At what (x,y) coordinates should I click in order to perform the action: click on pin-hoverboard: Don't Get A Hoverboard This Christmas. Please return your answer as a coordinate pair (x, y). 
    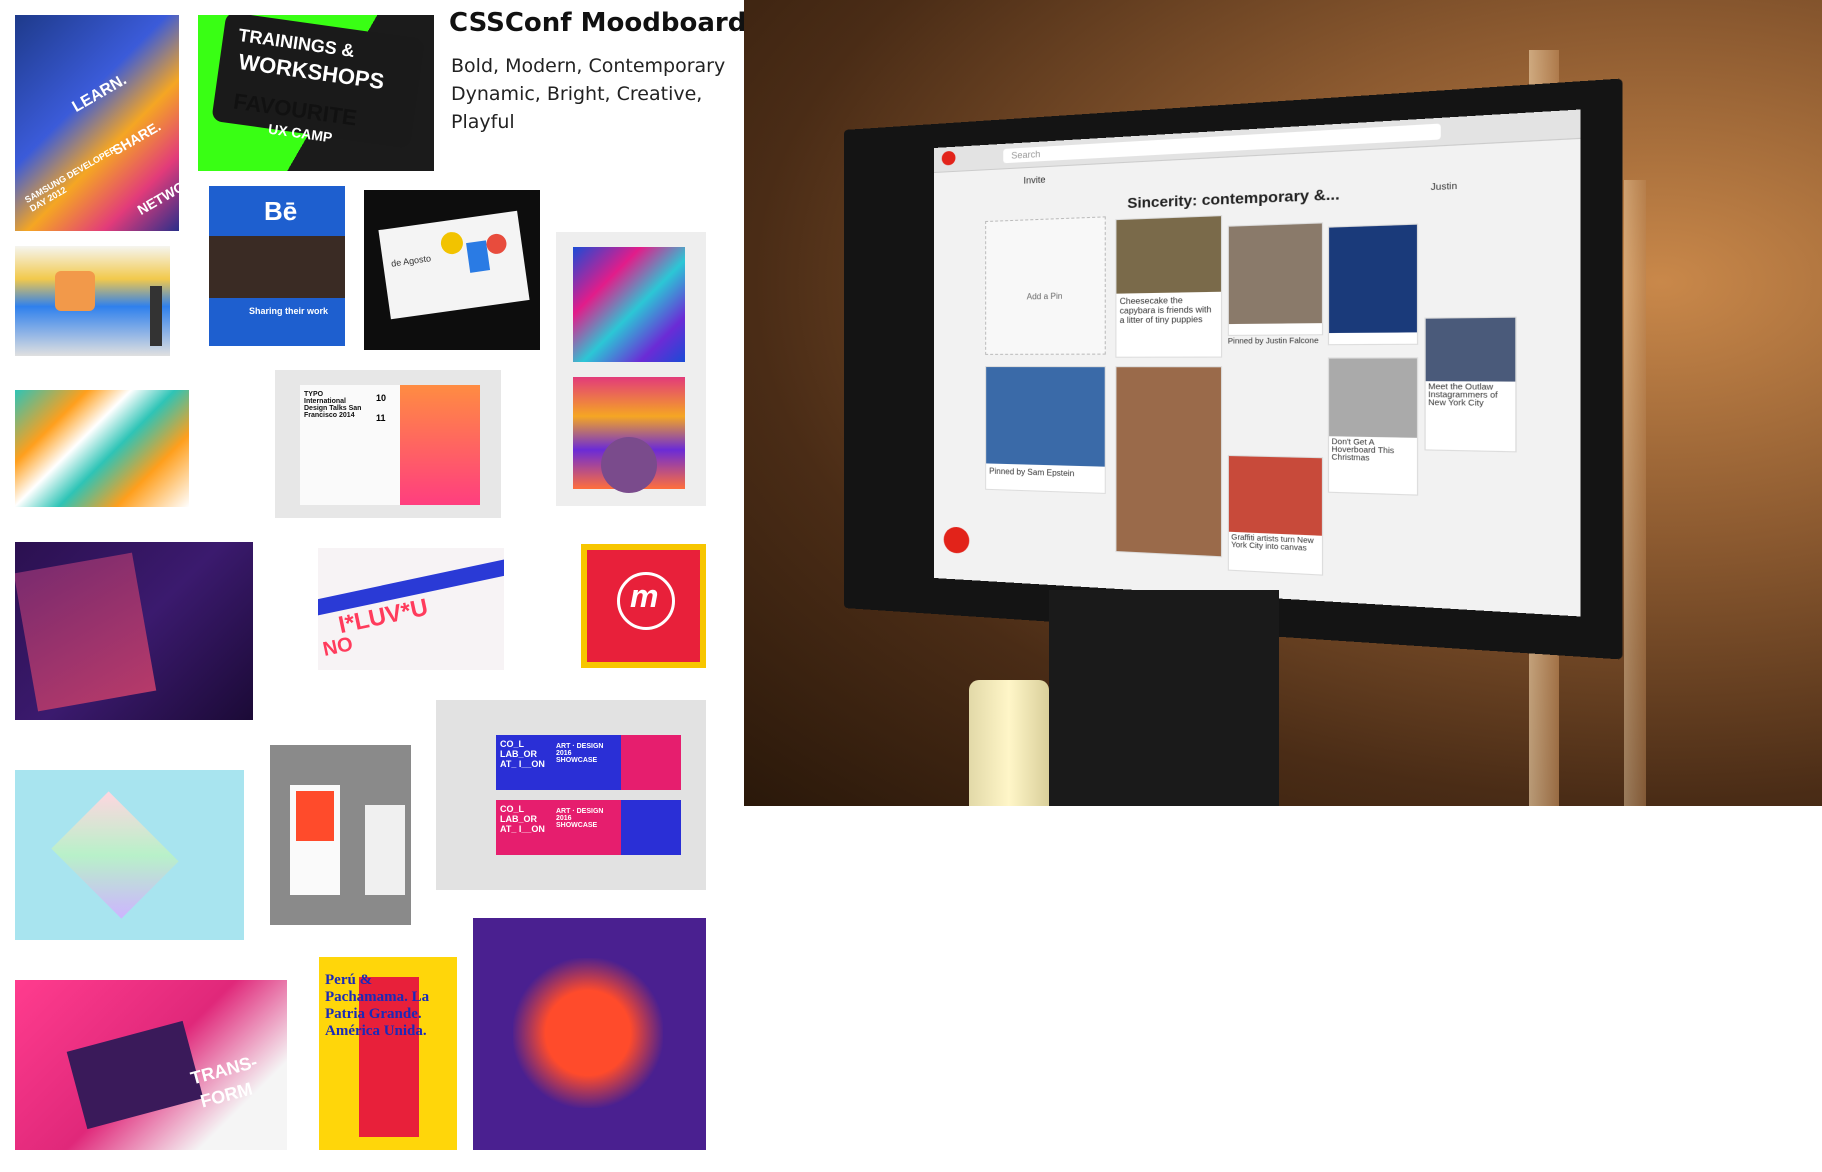
    Looking at the image, I should click on (1373, 426).